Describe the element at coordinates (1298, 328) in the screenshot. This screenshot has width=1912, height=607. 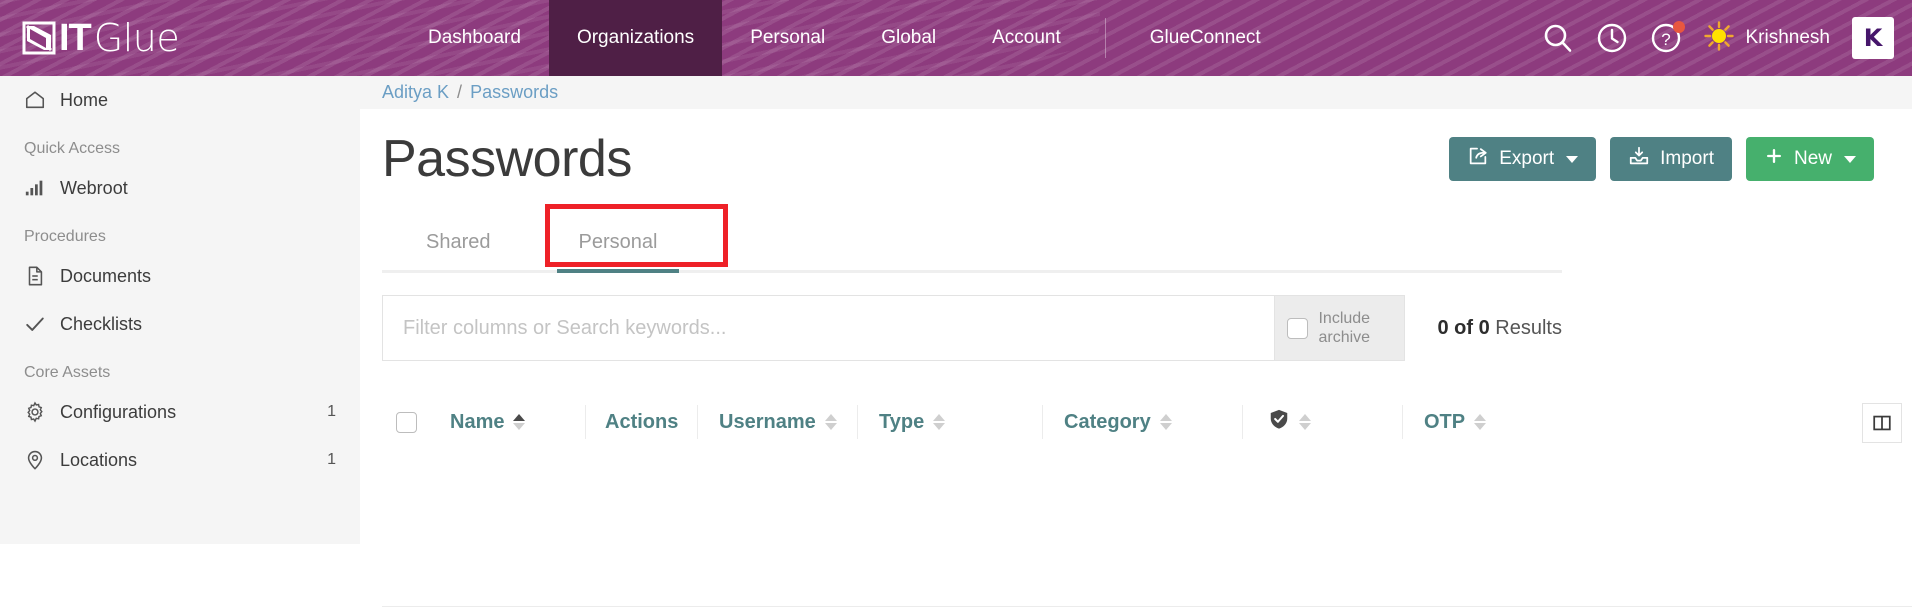
I see `include-archive-checkbox` at that location.